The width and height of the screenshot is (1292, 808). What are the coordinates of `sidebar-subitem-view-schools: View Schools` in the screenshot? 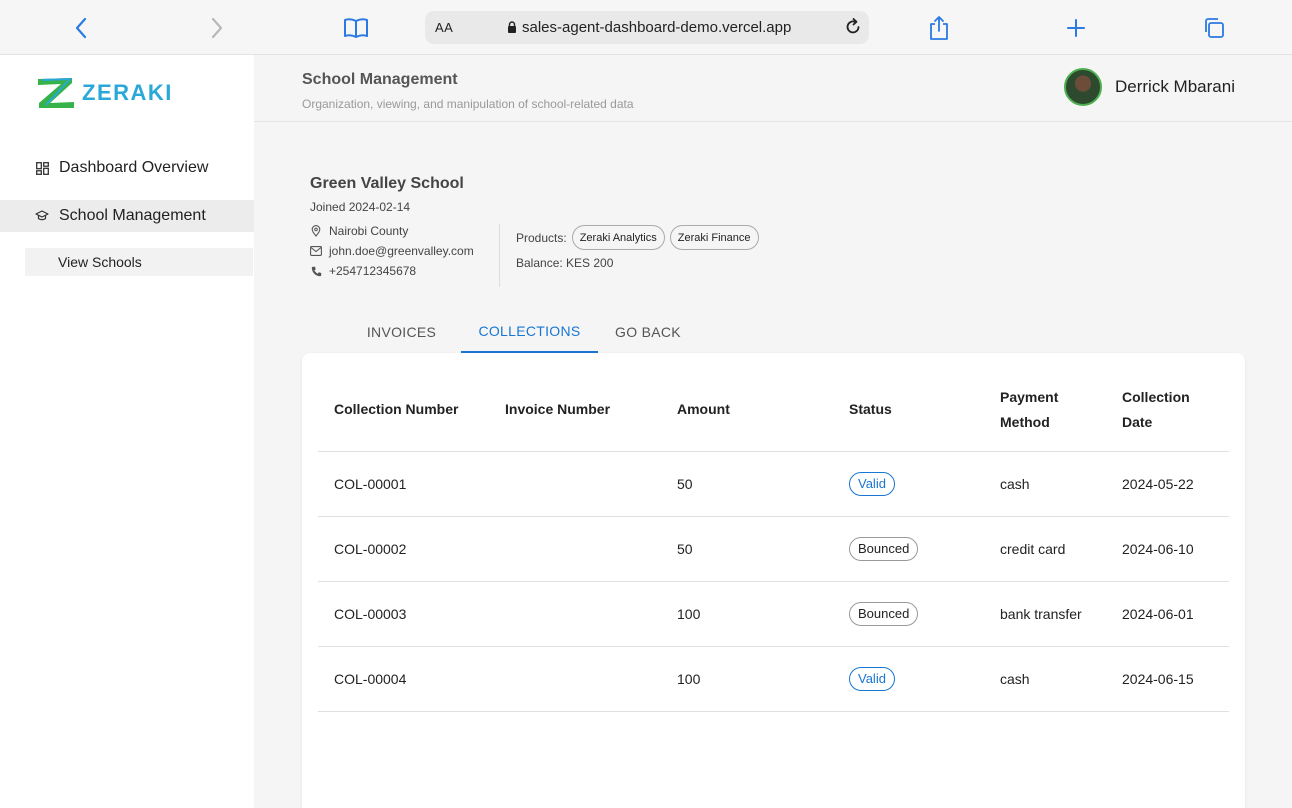 It's located at (139, 262).